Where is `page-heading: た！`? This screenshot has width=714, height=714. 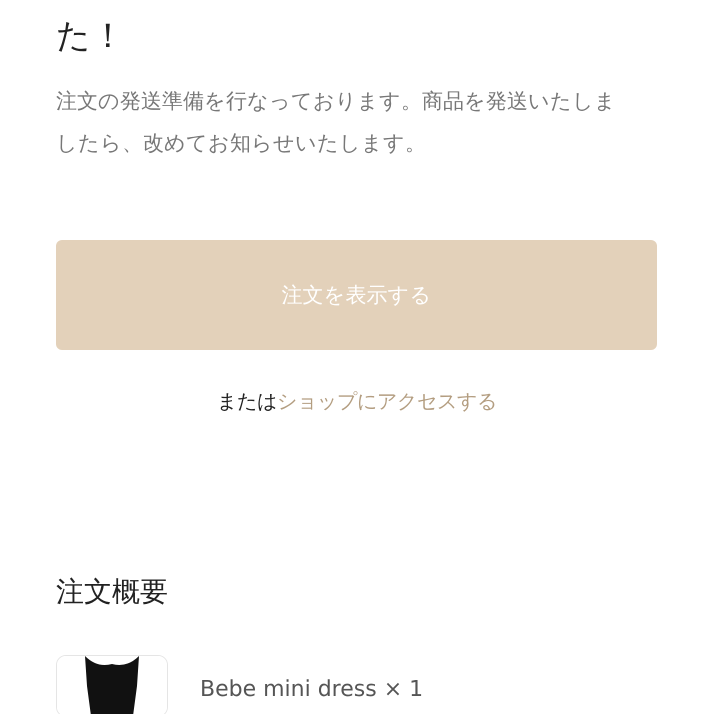
page-heading: た！ is located at coordinates (91, 36).